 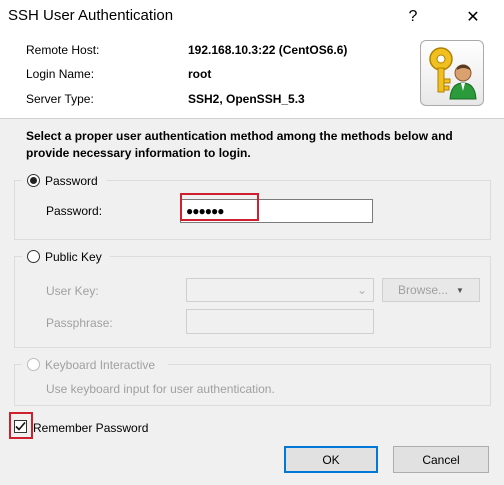 I want to click on passphrase-label: Passphrase:, so click(x=79, y=323).